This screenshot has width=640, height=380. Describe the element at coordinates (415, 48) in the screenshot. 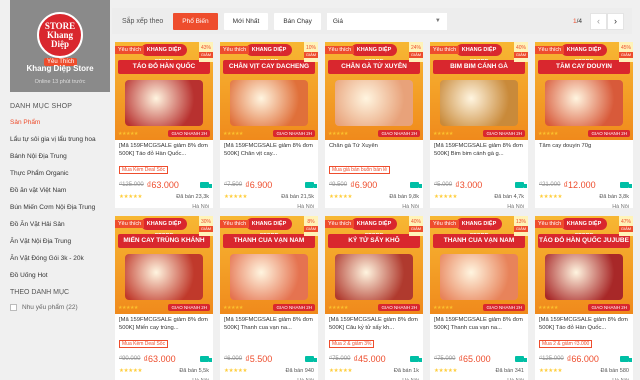

I see `discount-percent: 24%` at that location.